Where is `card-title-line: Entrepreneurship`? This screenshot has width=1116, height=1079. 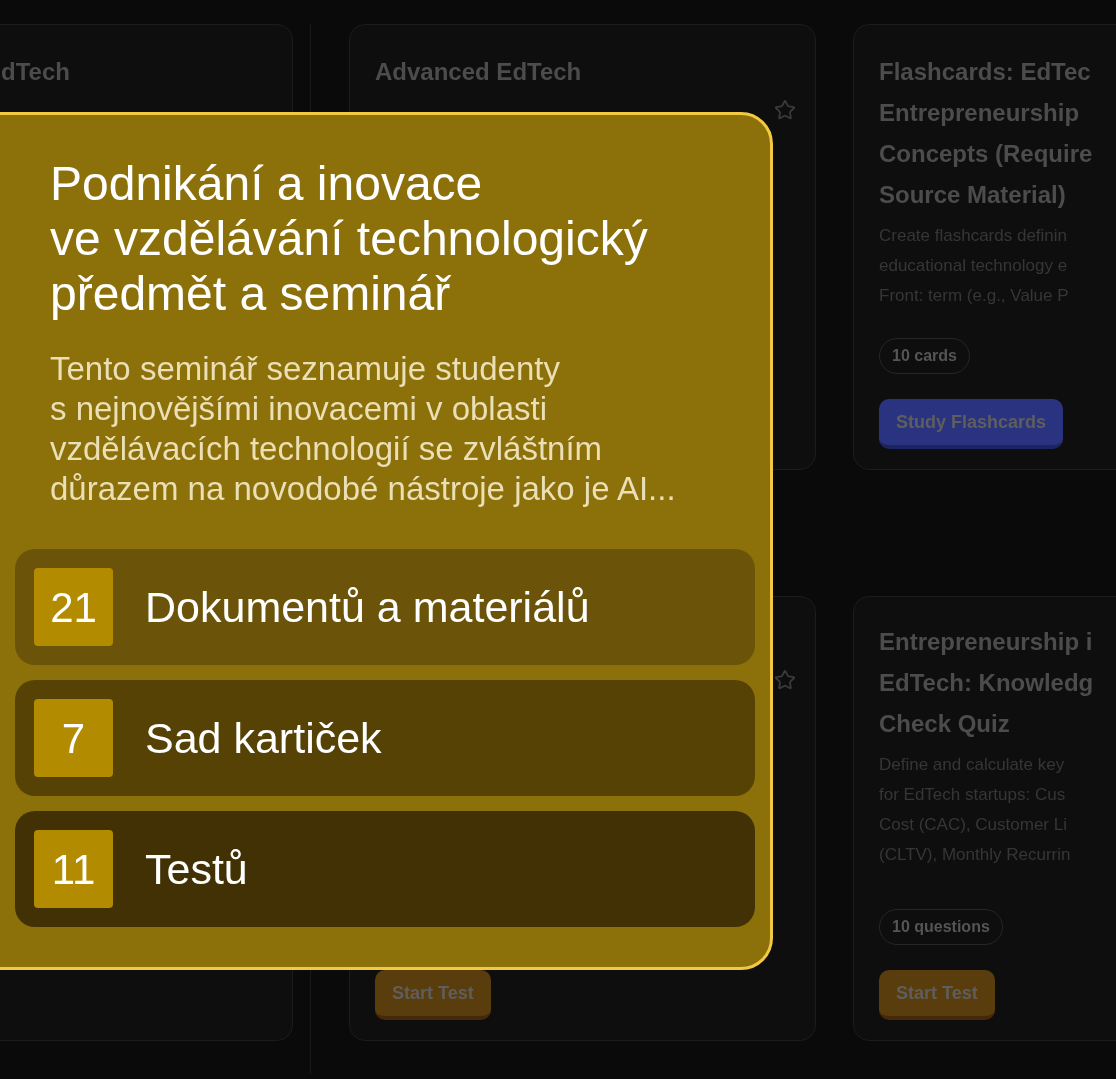
card-title-line: Entrepreneurship is located at coordinates (979, 113).